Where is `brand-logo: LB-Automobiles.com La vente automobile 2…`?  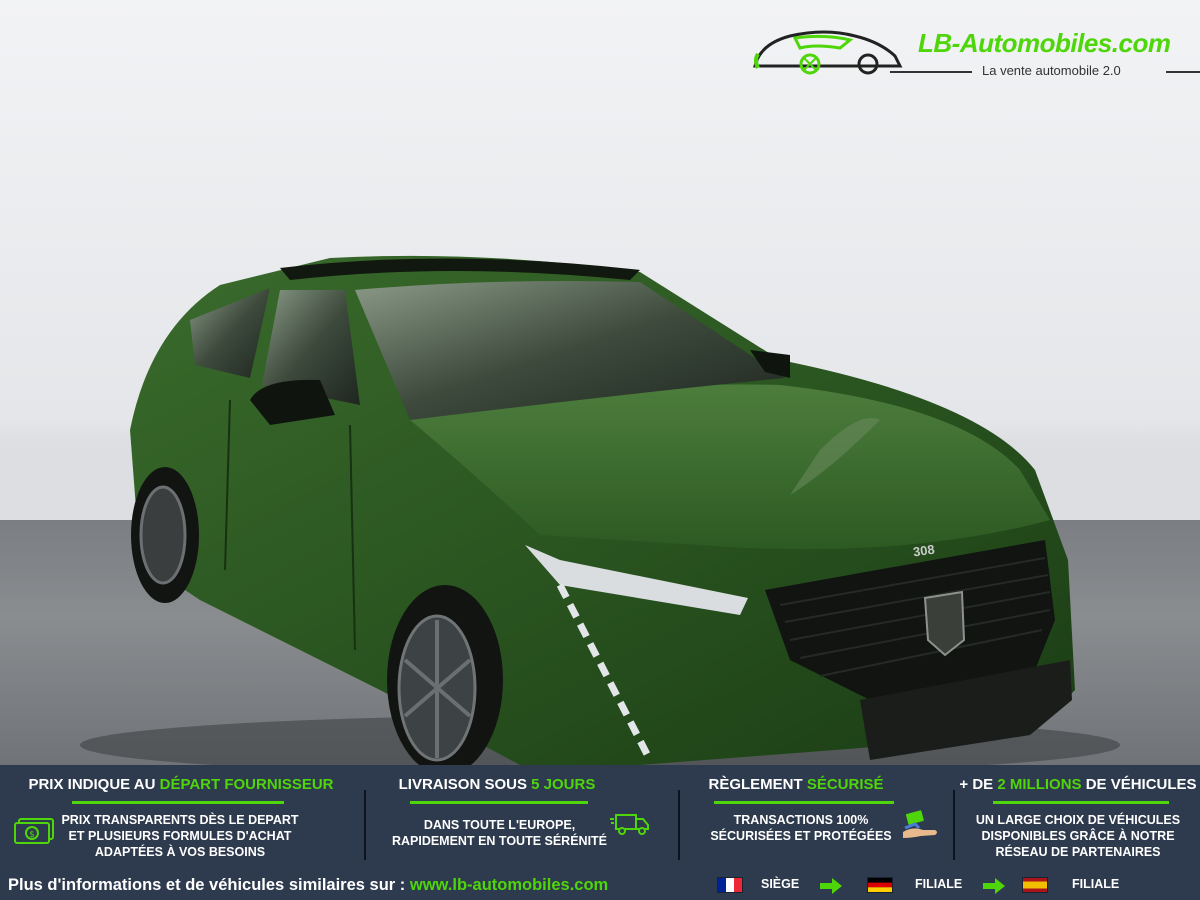 brand-logo: LB-Automobiles.com La vente automobile 2… is located at coordinates (975, 52).